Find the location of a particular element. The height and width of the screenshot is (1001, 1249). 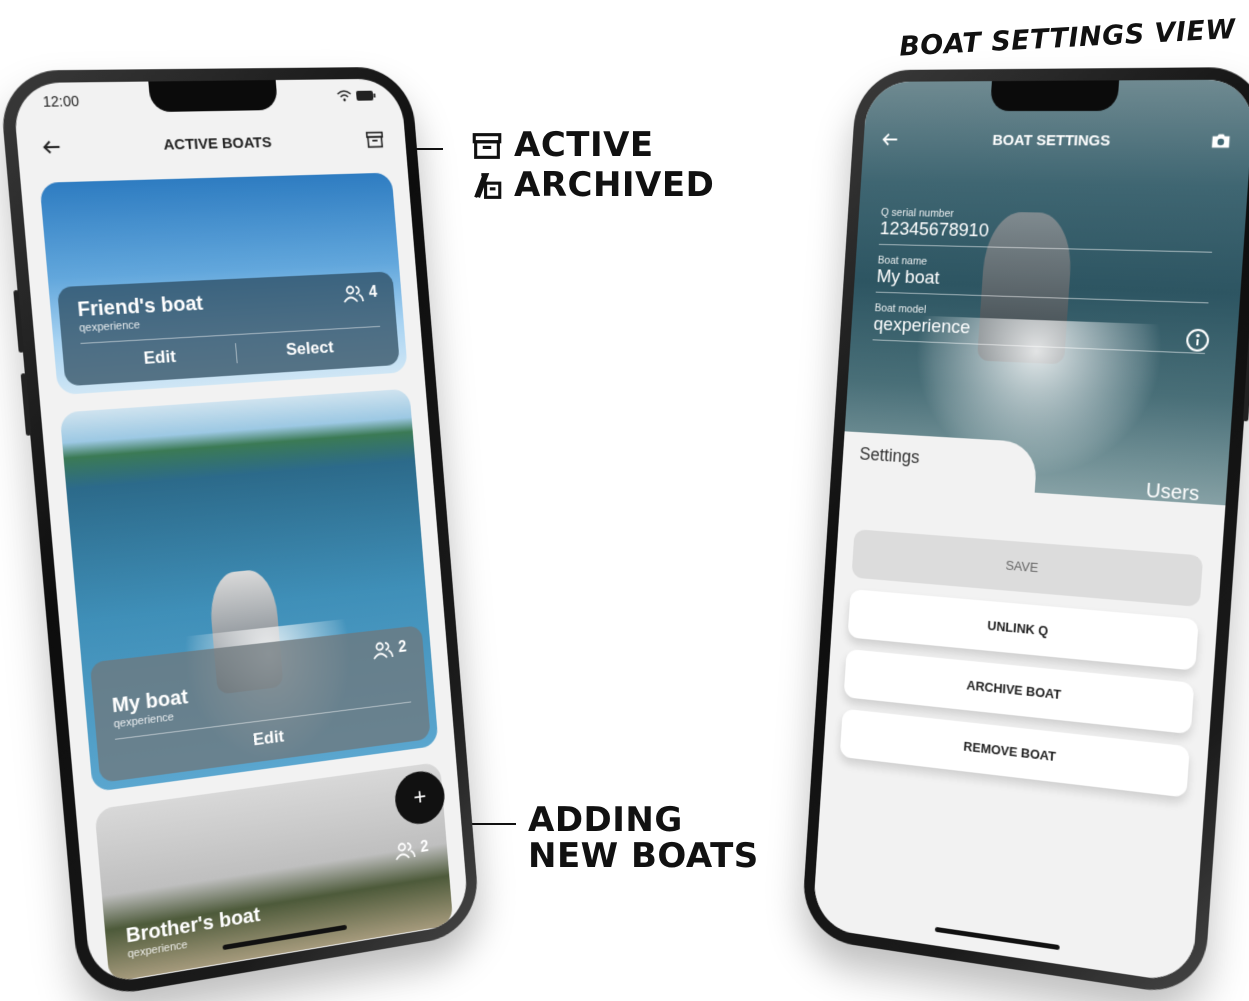

page-title: BOAT SETTINGS is located at coordinates (1051, 140).